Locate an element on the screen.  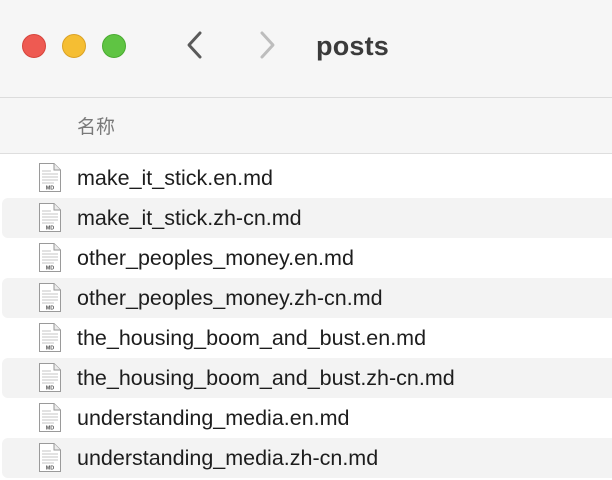
close-window-button is located at coordinates (34, 46).